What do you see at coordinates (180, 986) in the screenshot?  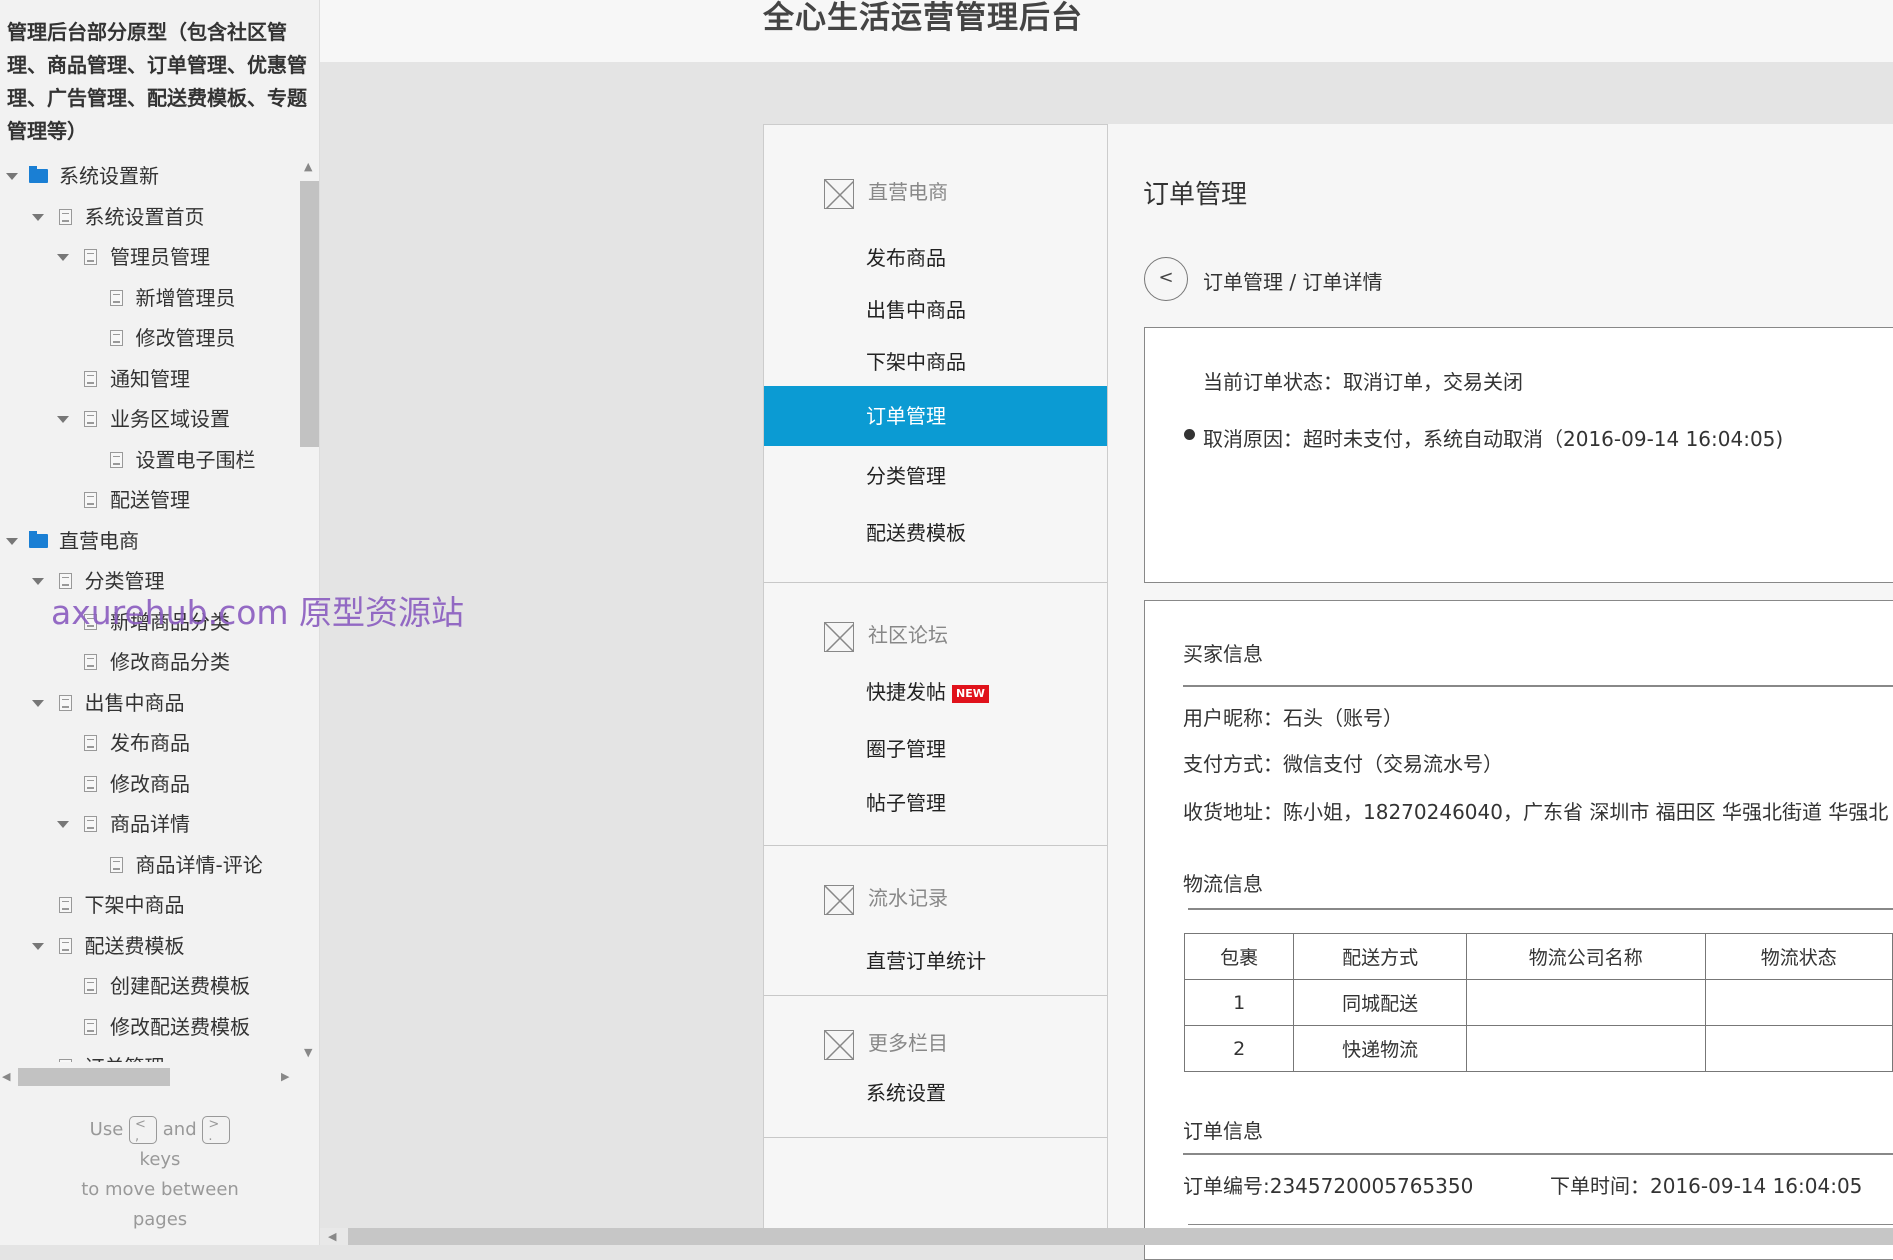 I see `tree-item-label: 创建配送费模板` at bounding box center [180, 986].